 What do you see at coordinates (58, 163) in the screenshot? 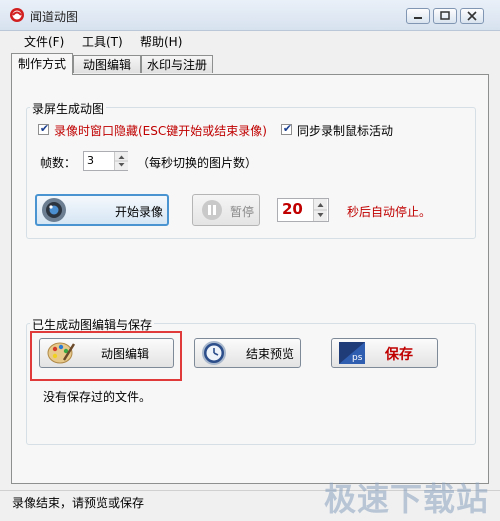
I see `fps-label: 帧数：` at bounding box center [58, 163].